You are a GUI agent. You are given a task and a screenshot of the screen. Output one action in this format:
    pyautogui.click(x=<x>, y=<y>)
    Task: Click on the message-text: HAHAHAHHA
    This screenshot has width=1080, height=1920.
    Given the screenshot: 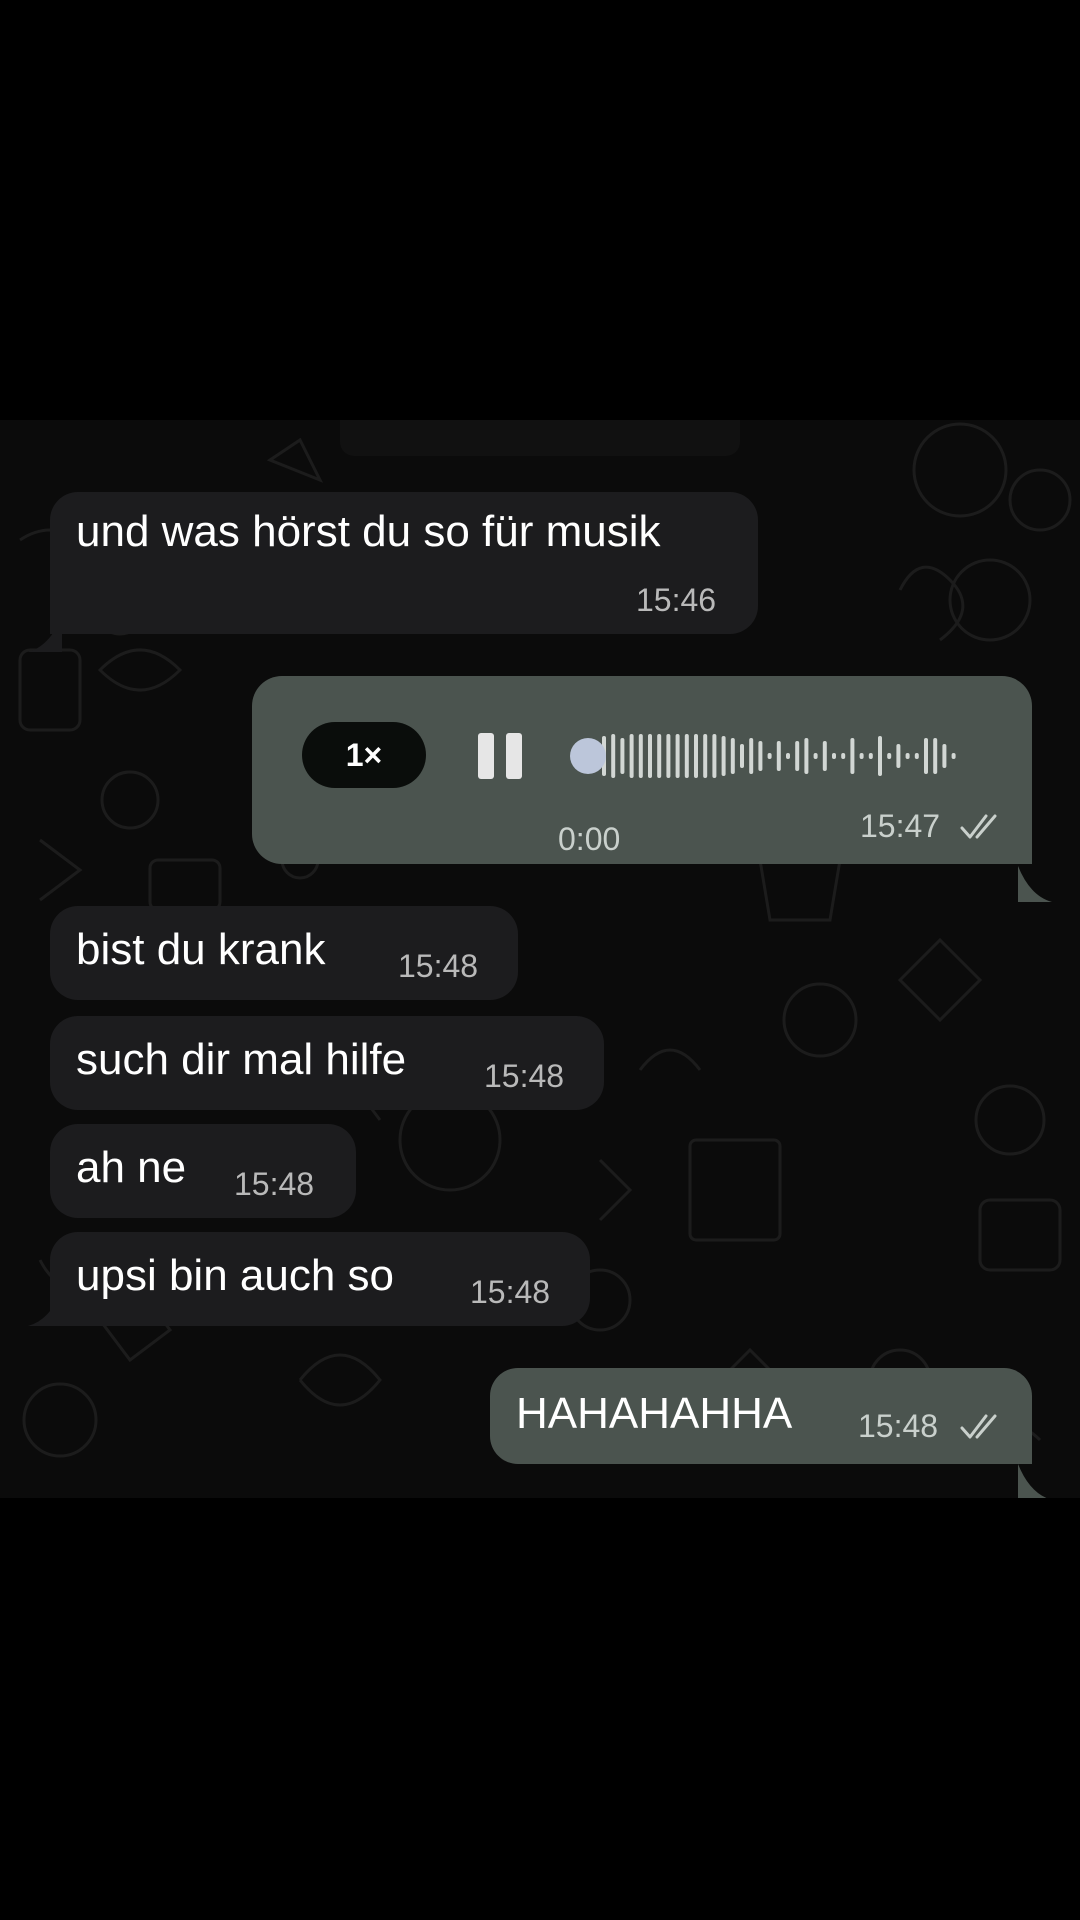 What is the action you would take?
    pyautogui.click(x=654, y=1413)
    